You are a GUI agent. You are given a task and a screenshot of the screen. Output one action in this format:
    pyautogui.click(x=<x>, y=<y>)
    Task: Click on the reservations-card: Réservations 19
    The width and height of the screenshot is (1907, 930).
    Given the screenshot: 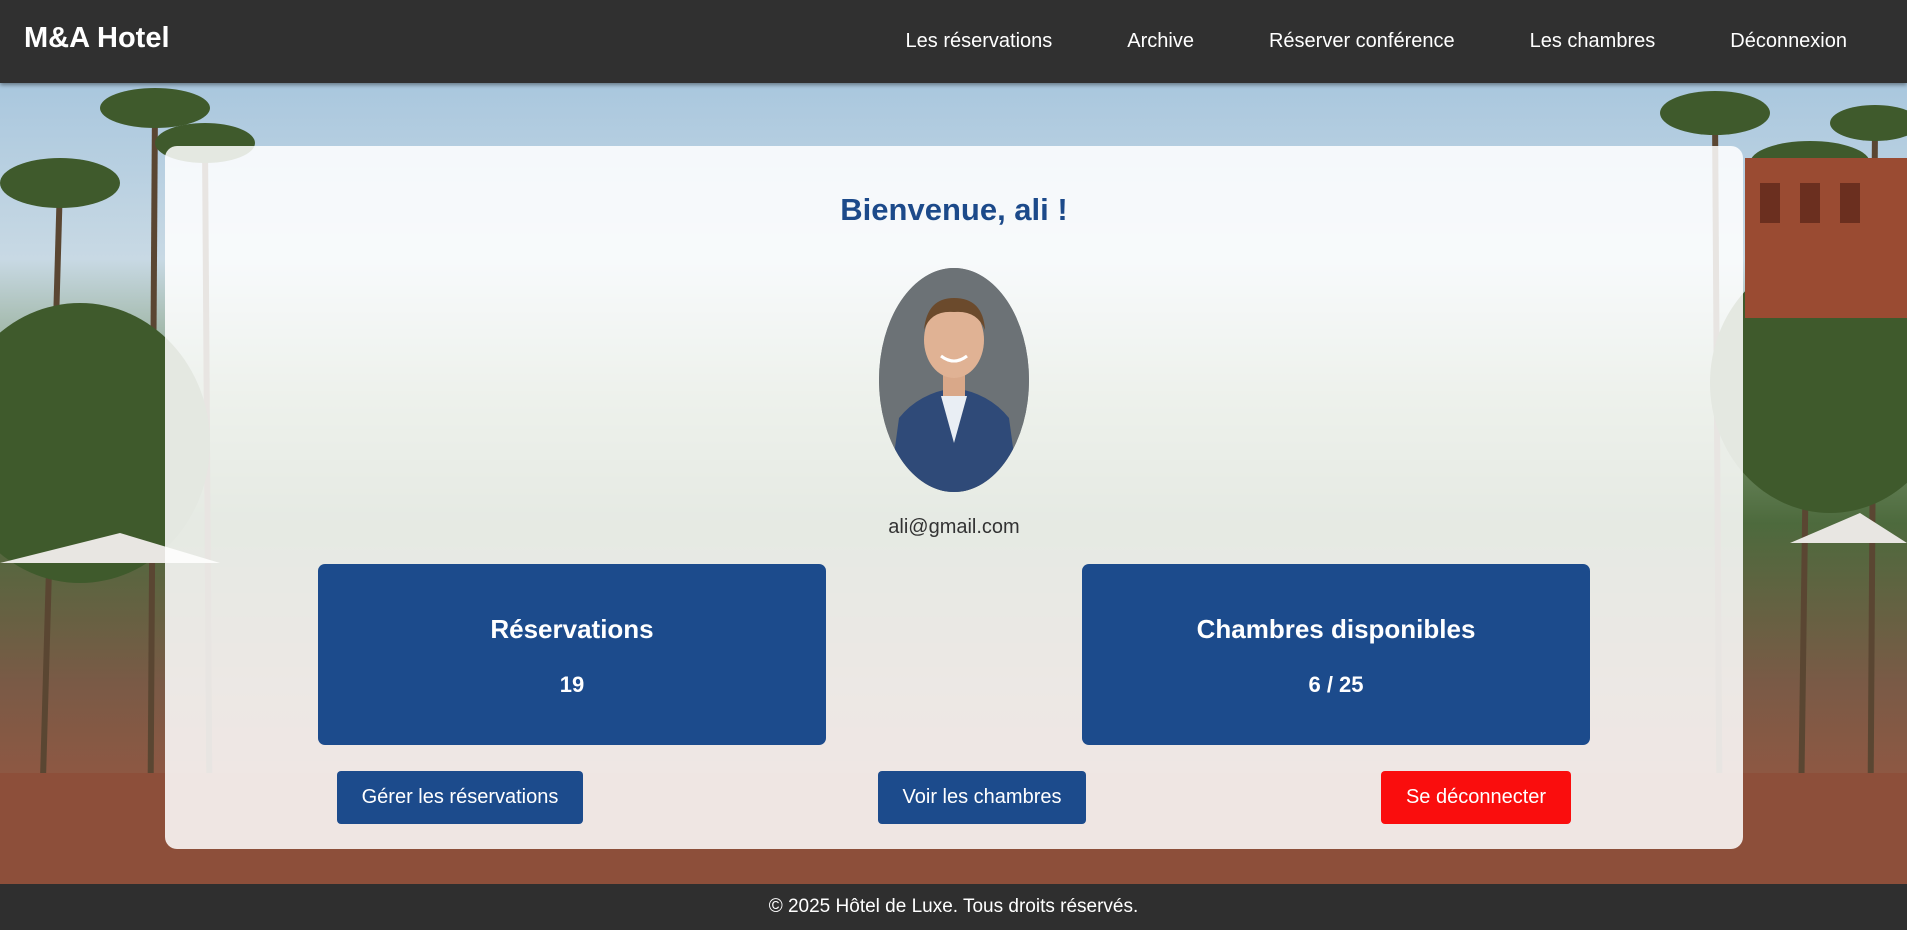 What is the action you would take?
    pyautogui.click(x=572, y=654)
    